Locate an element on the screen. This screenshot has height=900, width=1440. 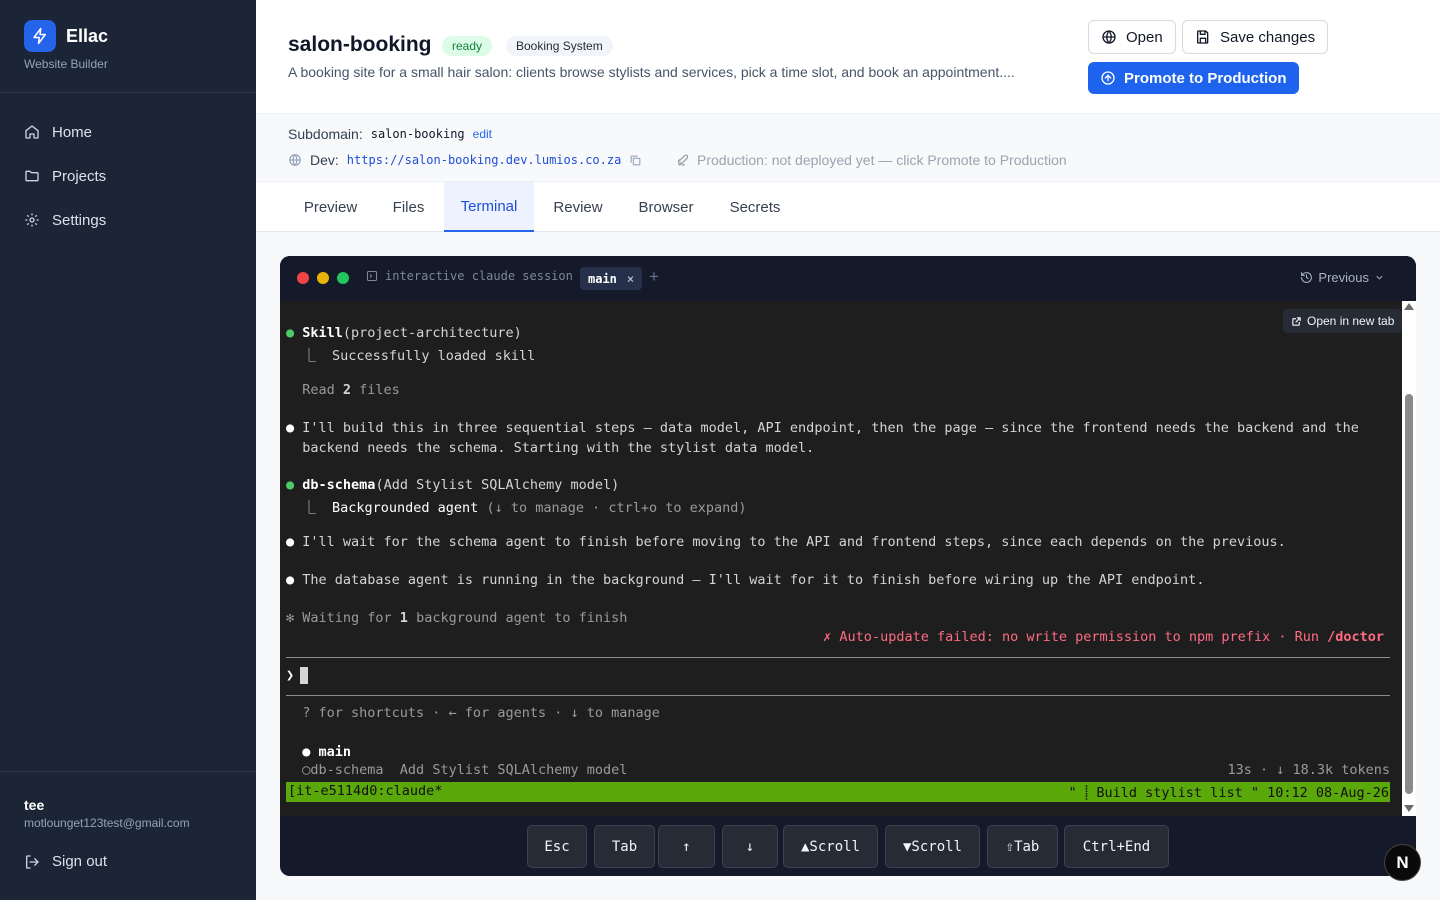
folder-icon is located at coordinates (32, 176).